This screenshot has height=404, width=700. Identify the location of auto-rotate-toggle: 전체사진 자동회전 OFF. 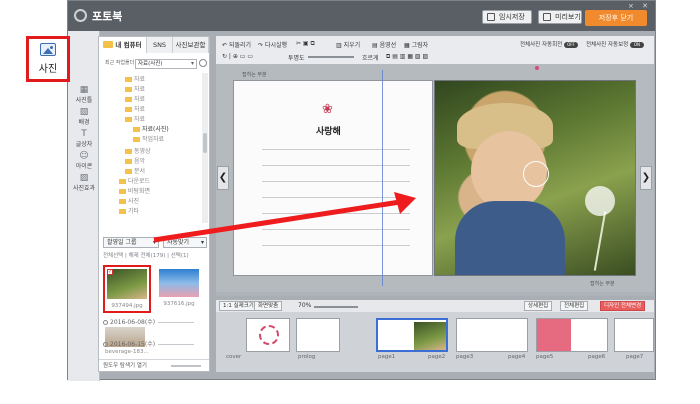
(549, 44).